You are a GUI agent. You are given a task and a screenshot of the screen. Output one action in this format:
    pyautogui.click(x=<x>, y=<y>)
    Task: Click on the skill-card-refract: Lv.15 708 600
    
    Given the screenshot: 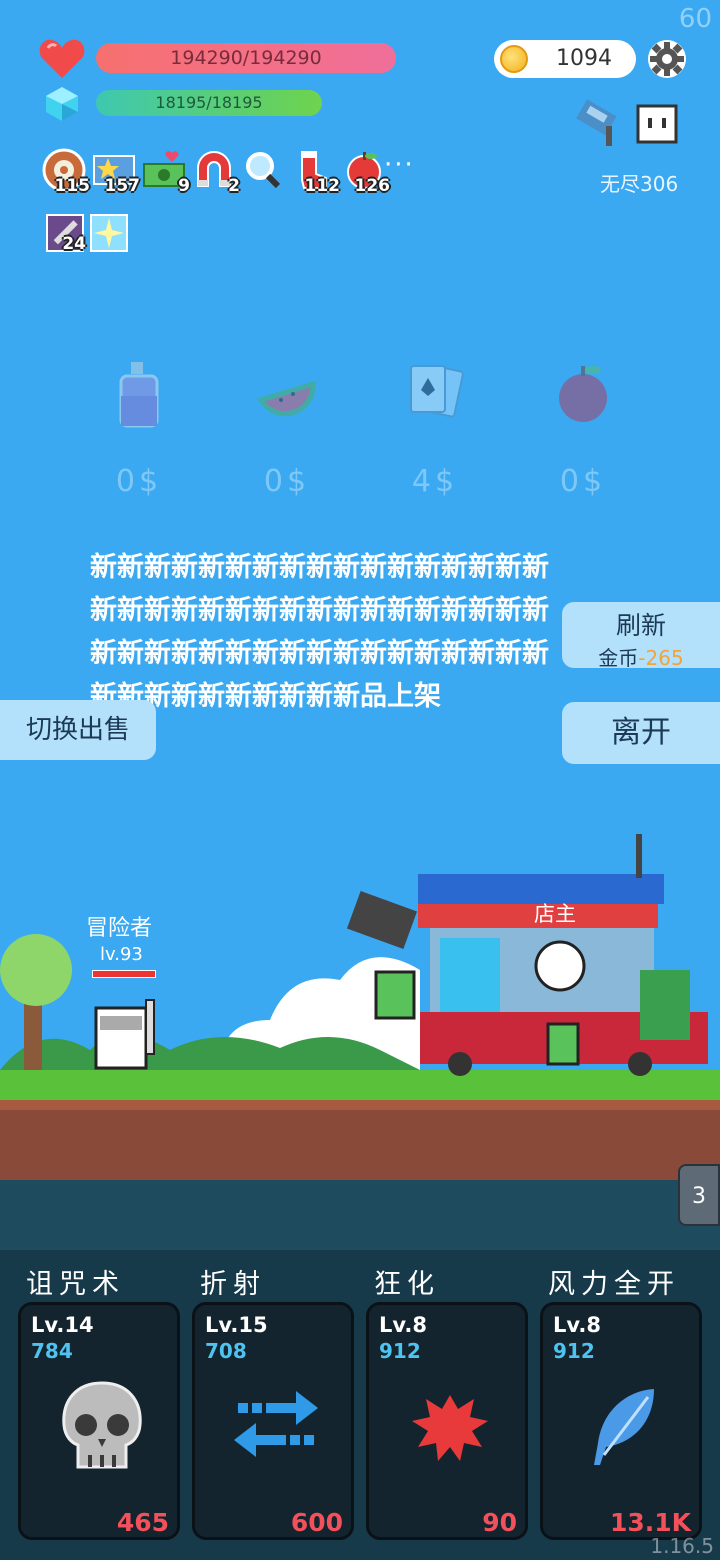 What is the action you would take?
    pyautogui.click(x=273, y=1421)
    